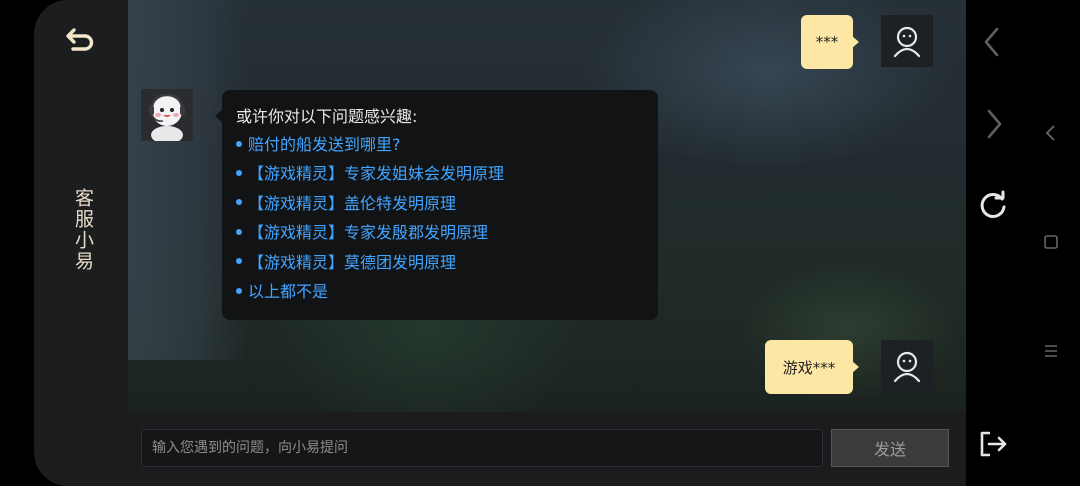  I want to click on system-recents-button, so click(1051, 351).